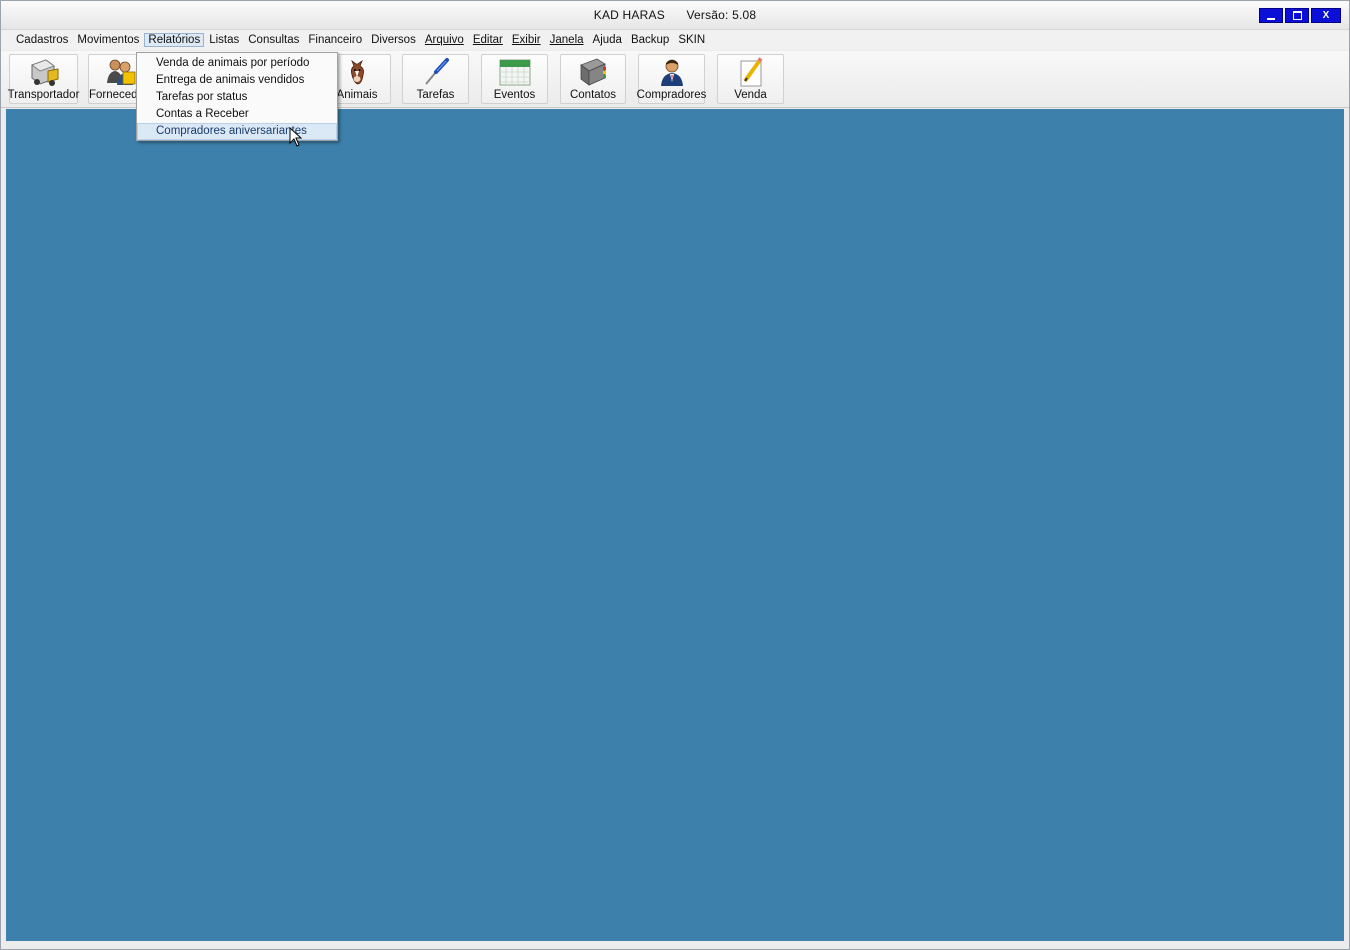 The image size is (1350, 950). I want to click on menu-janela: Janela, so click(567, 40).